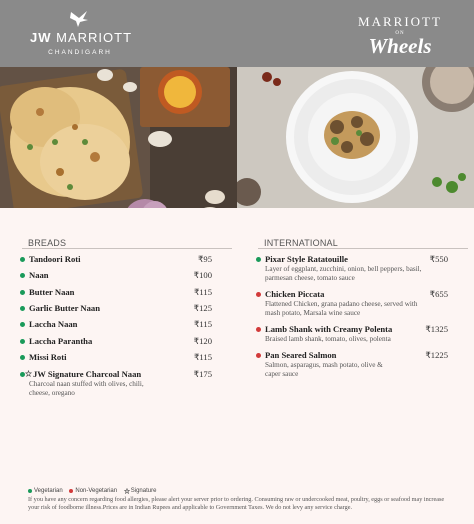 The image size is (474, 524). Describe the element at coordinates (116, 276) in the screenshot. I see `menu-item: Naan ₹100` at that location.